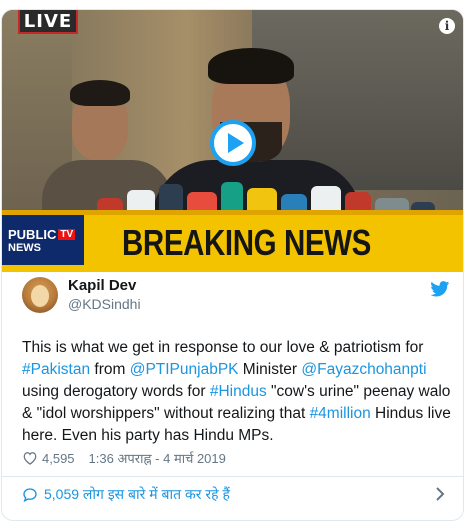  I want to click on replies-link: 5,059 लोग इस बारे में बात कर रहे हैं, so click(137, 494).